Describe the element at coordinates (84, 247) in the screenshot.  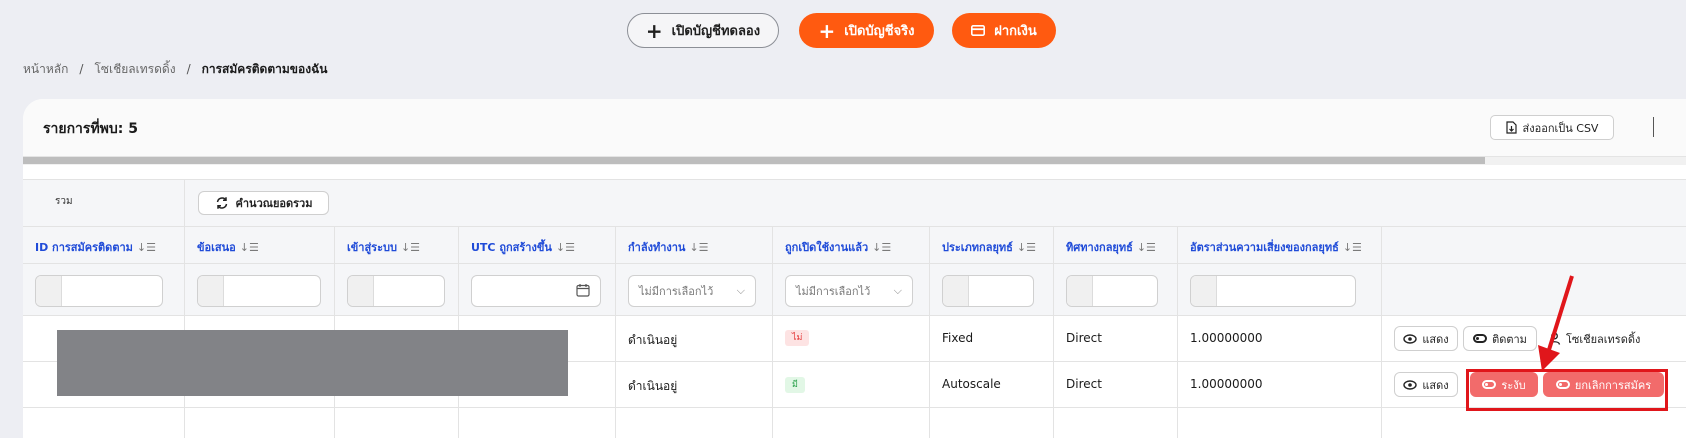
I see `header-label: ID การสมัครติดตาม` at that location.